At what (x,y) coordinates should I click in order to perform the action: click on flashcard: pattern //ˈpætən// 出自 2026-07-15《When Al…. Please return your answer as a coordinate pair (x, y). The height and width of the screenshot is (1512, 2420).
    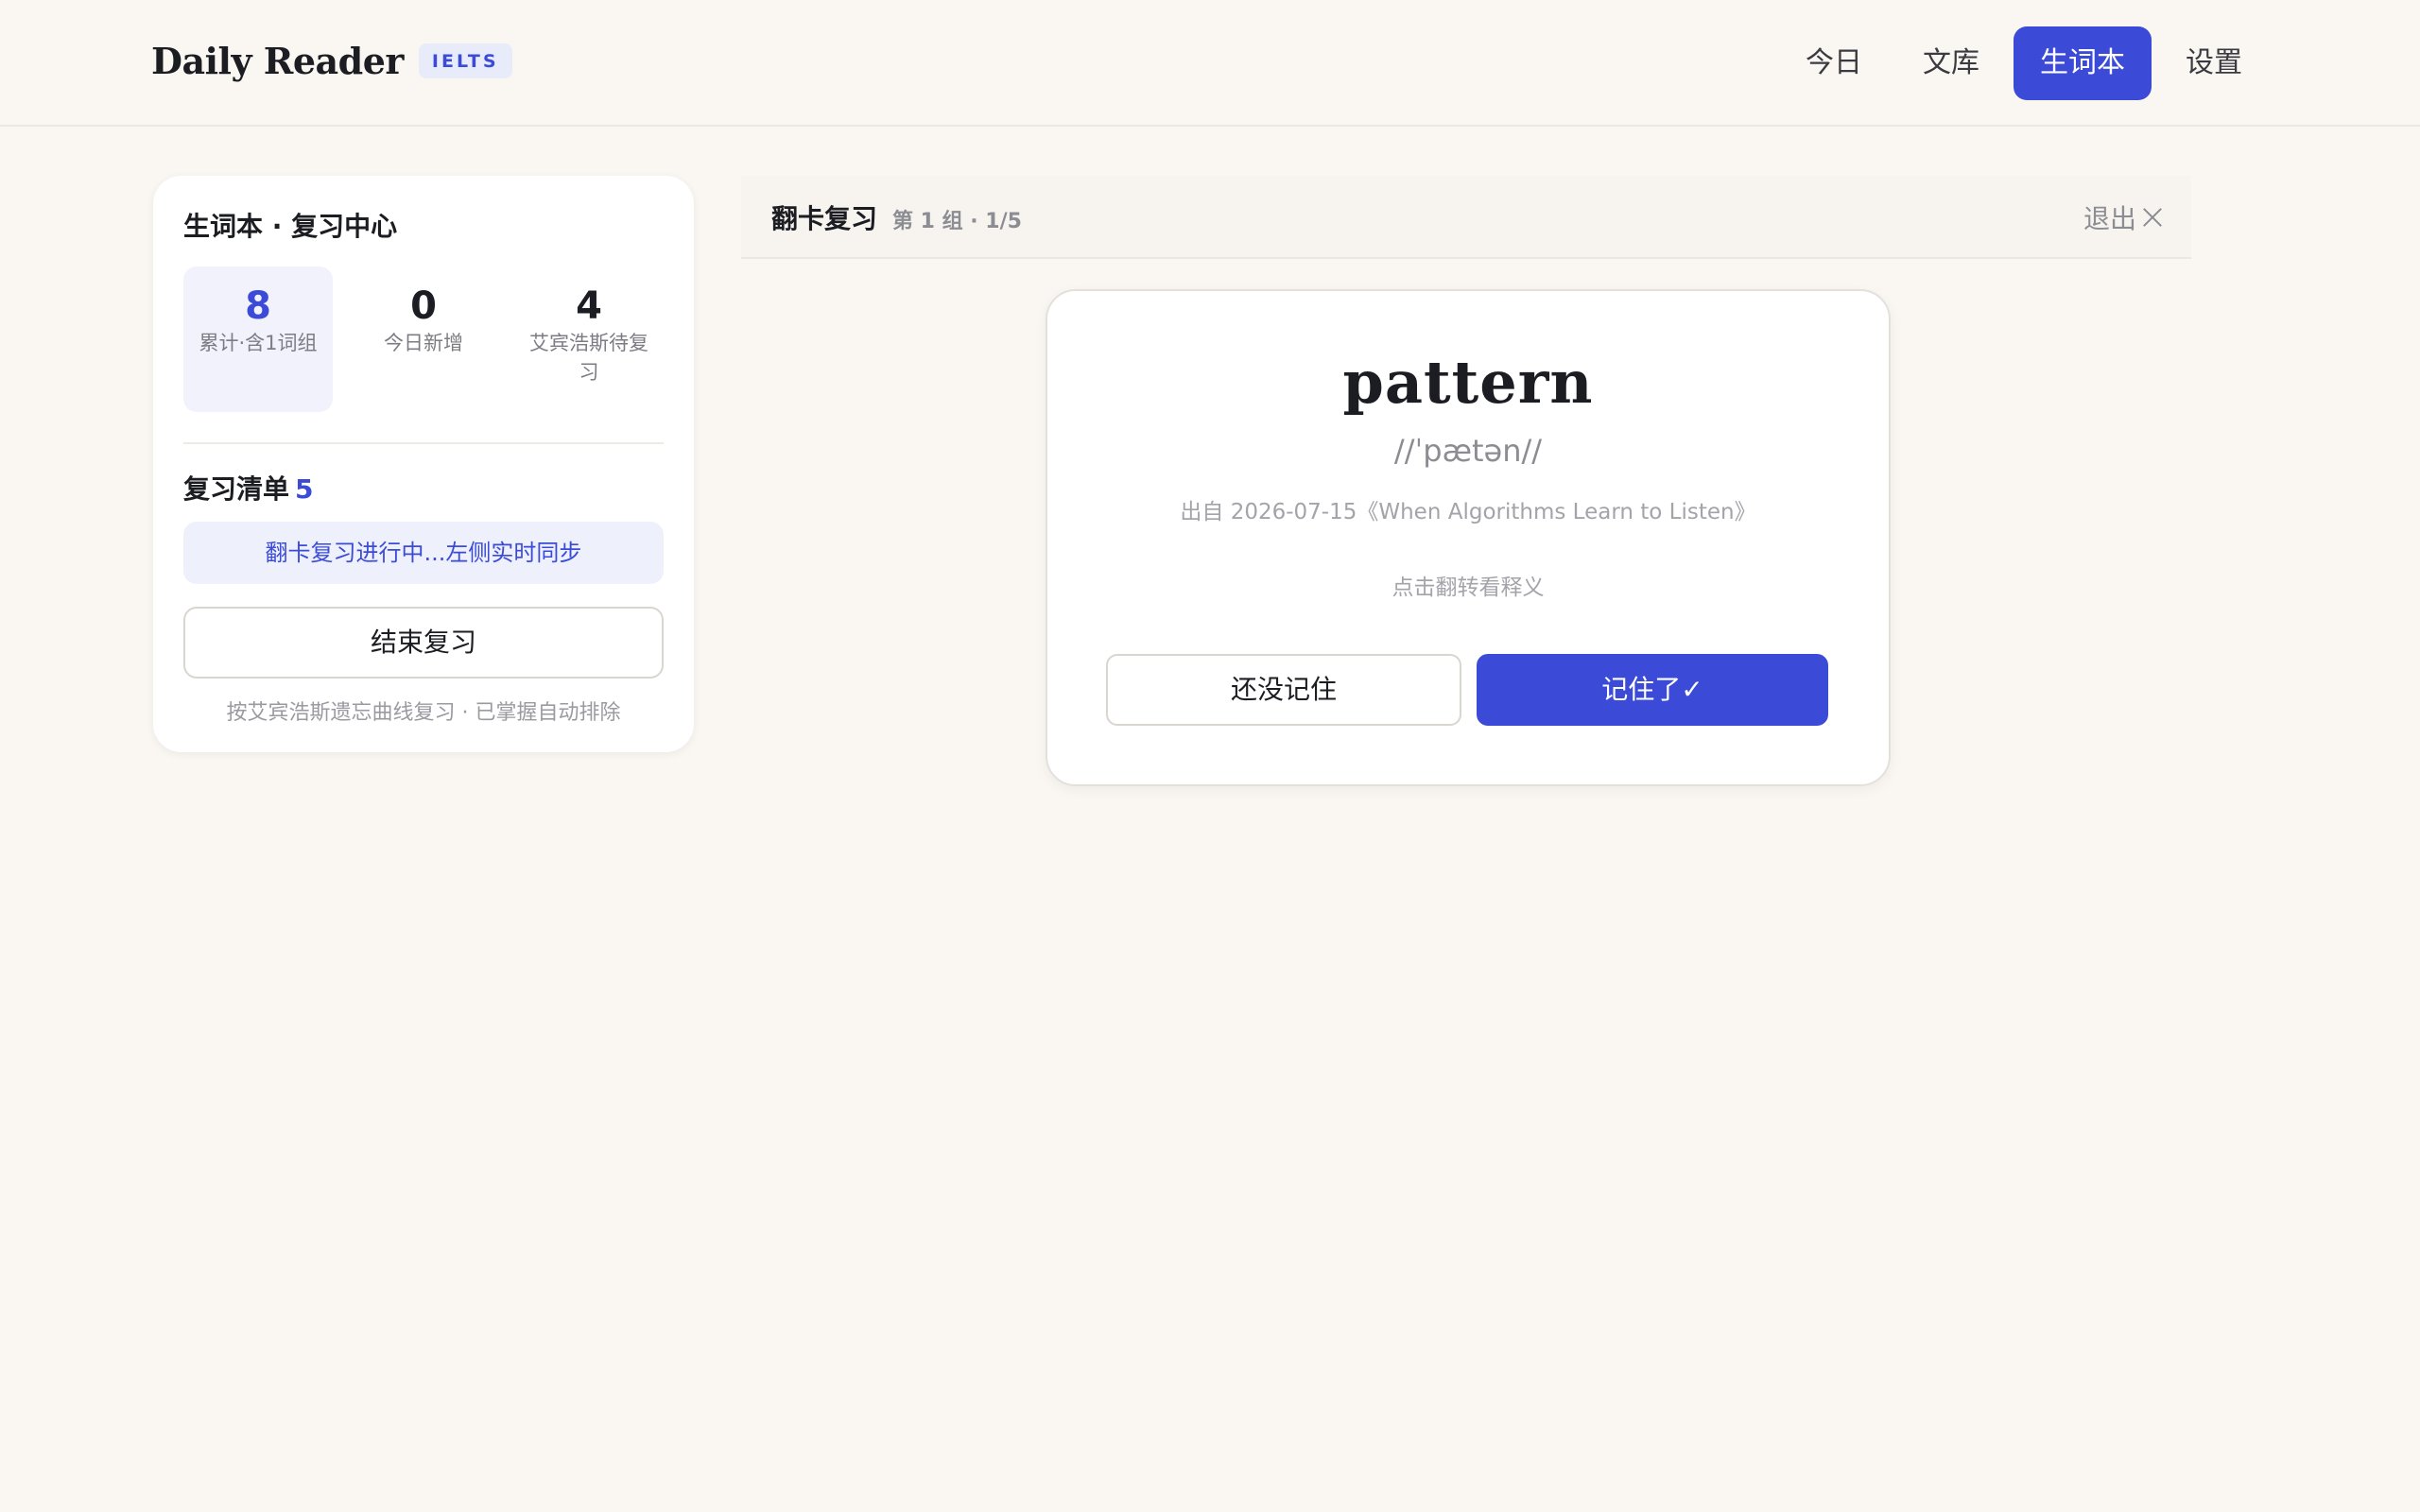
    Looking at the image, I should click on (1468, 537).